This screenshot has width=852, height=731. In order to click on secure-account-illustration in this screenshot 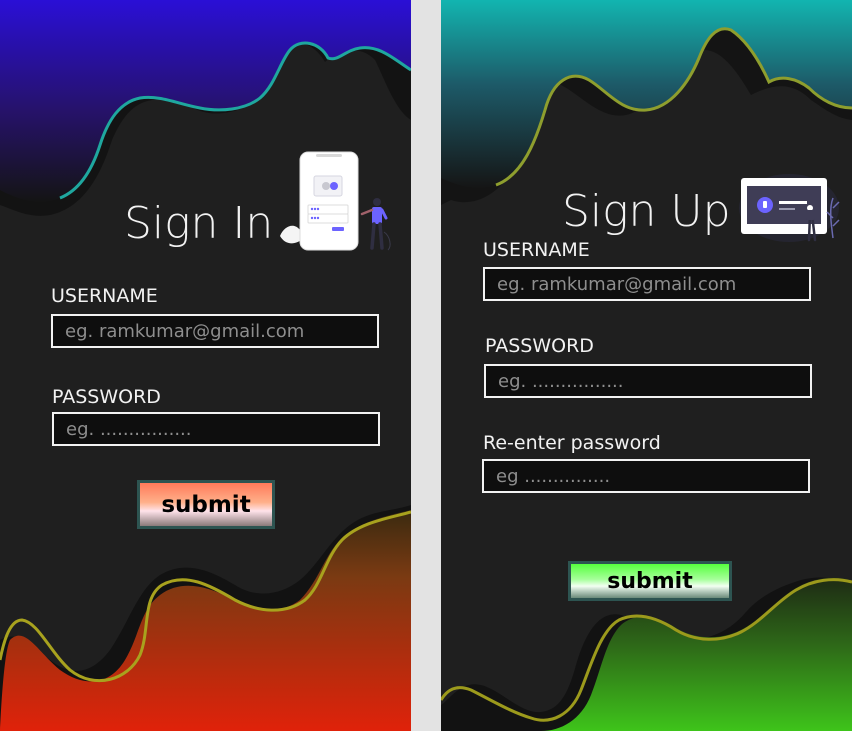, I will do `click(789, 208)`.